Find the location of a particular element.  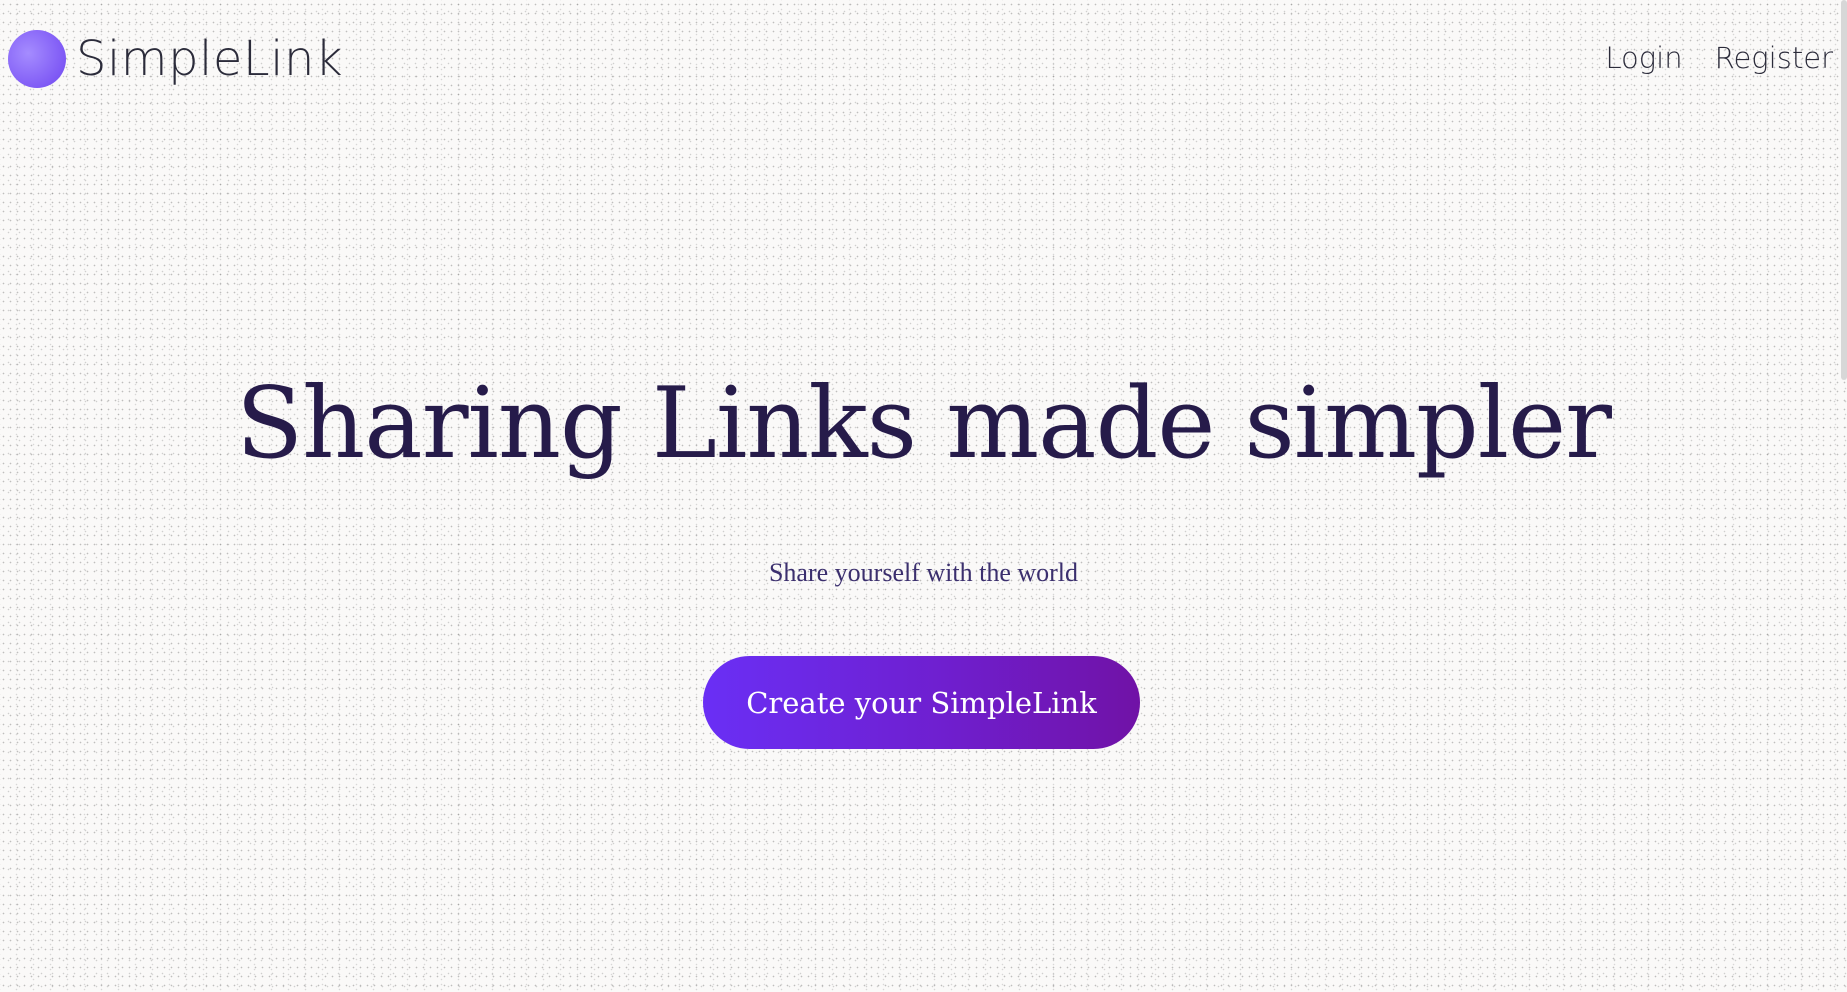

brand: SimpleLink is located at coordinates (175, 59).